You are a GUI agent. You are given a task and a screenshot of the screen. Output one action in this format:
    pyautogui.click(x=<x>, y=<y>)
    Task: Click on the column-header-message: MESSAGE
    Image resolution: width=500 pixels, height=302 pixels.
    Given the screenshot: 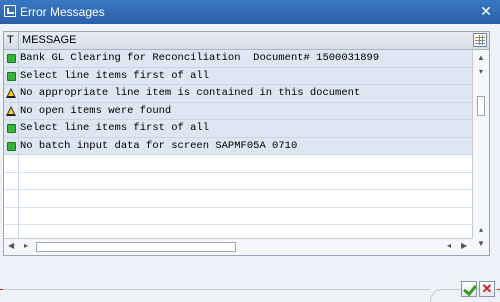 What is the action you would take?
    pyautogui.click(x=49, y=40)
    